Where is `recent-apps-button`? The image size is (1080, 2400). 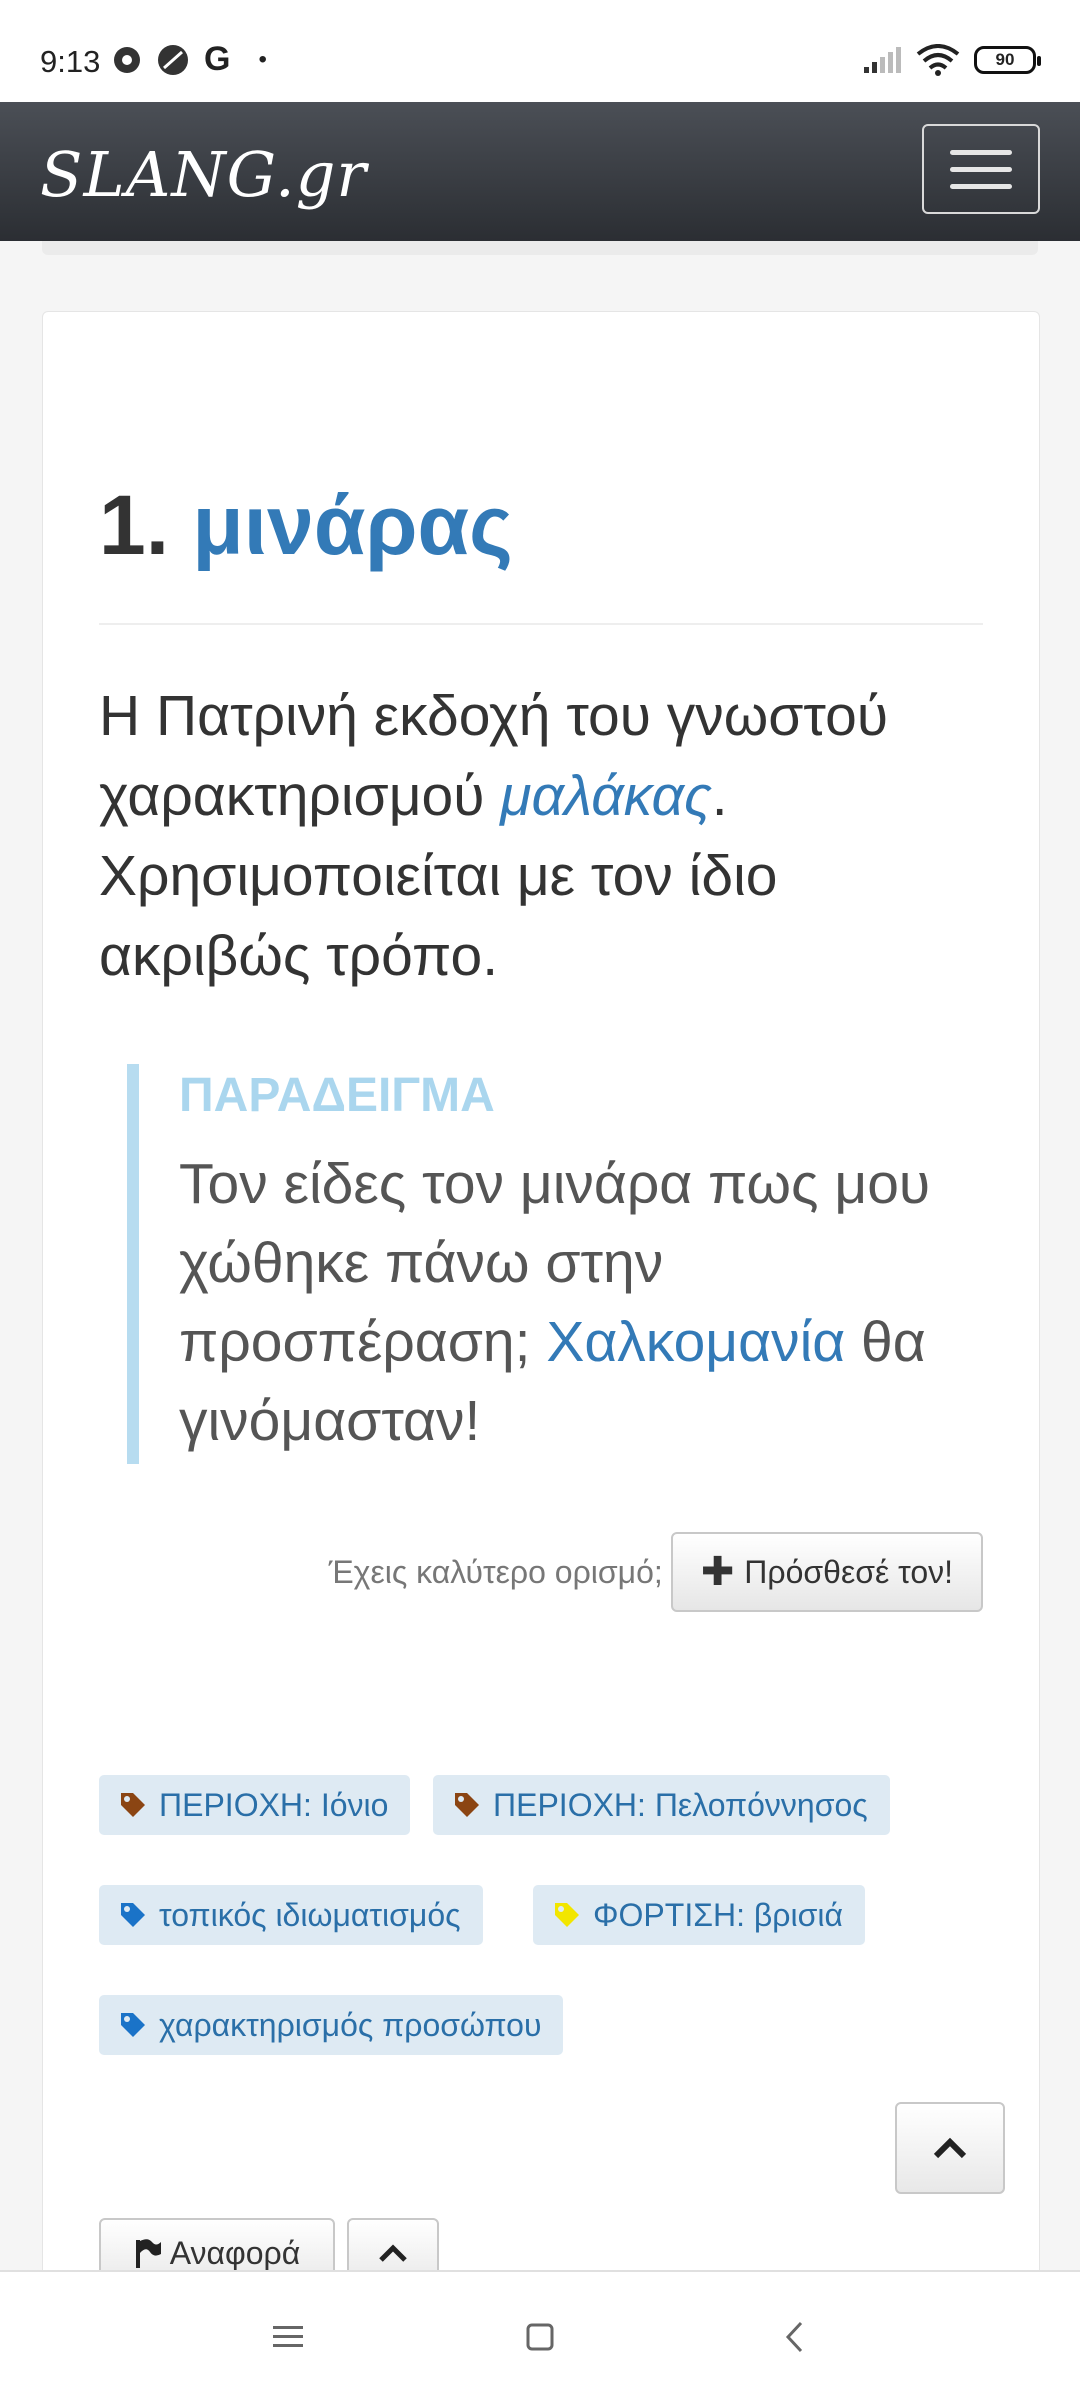 recent-apps-button is located at coordinates (288, 2337).